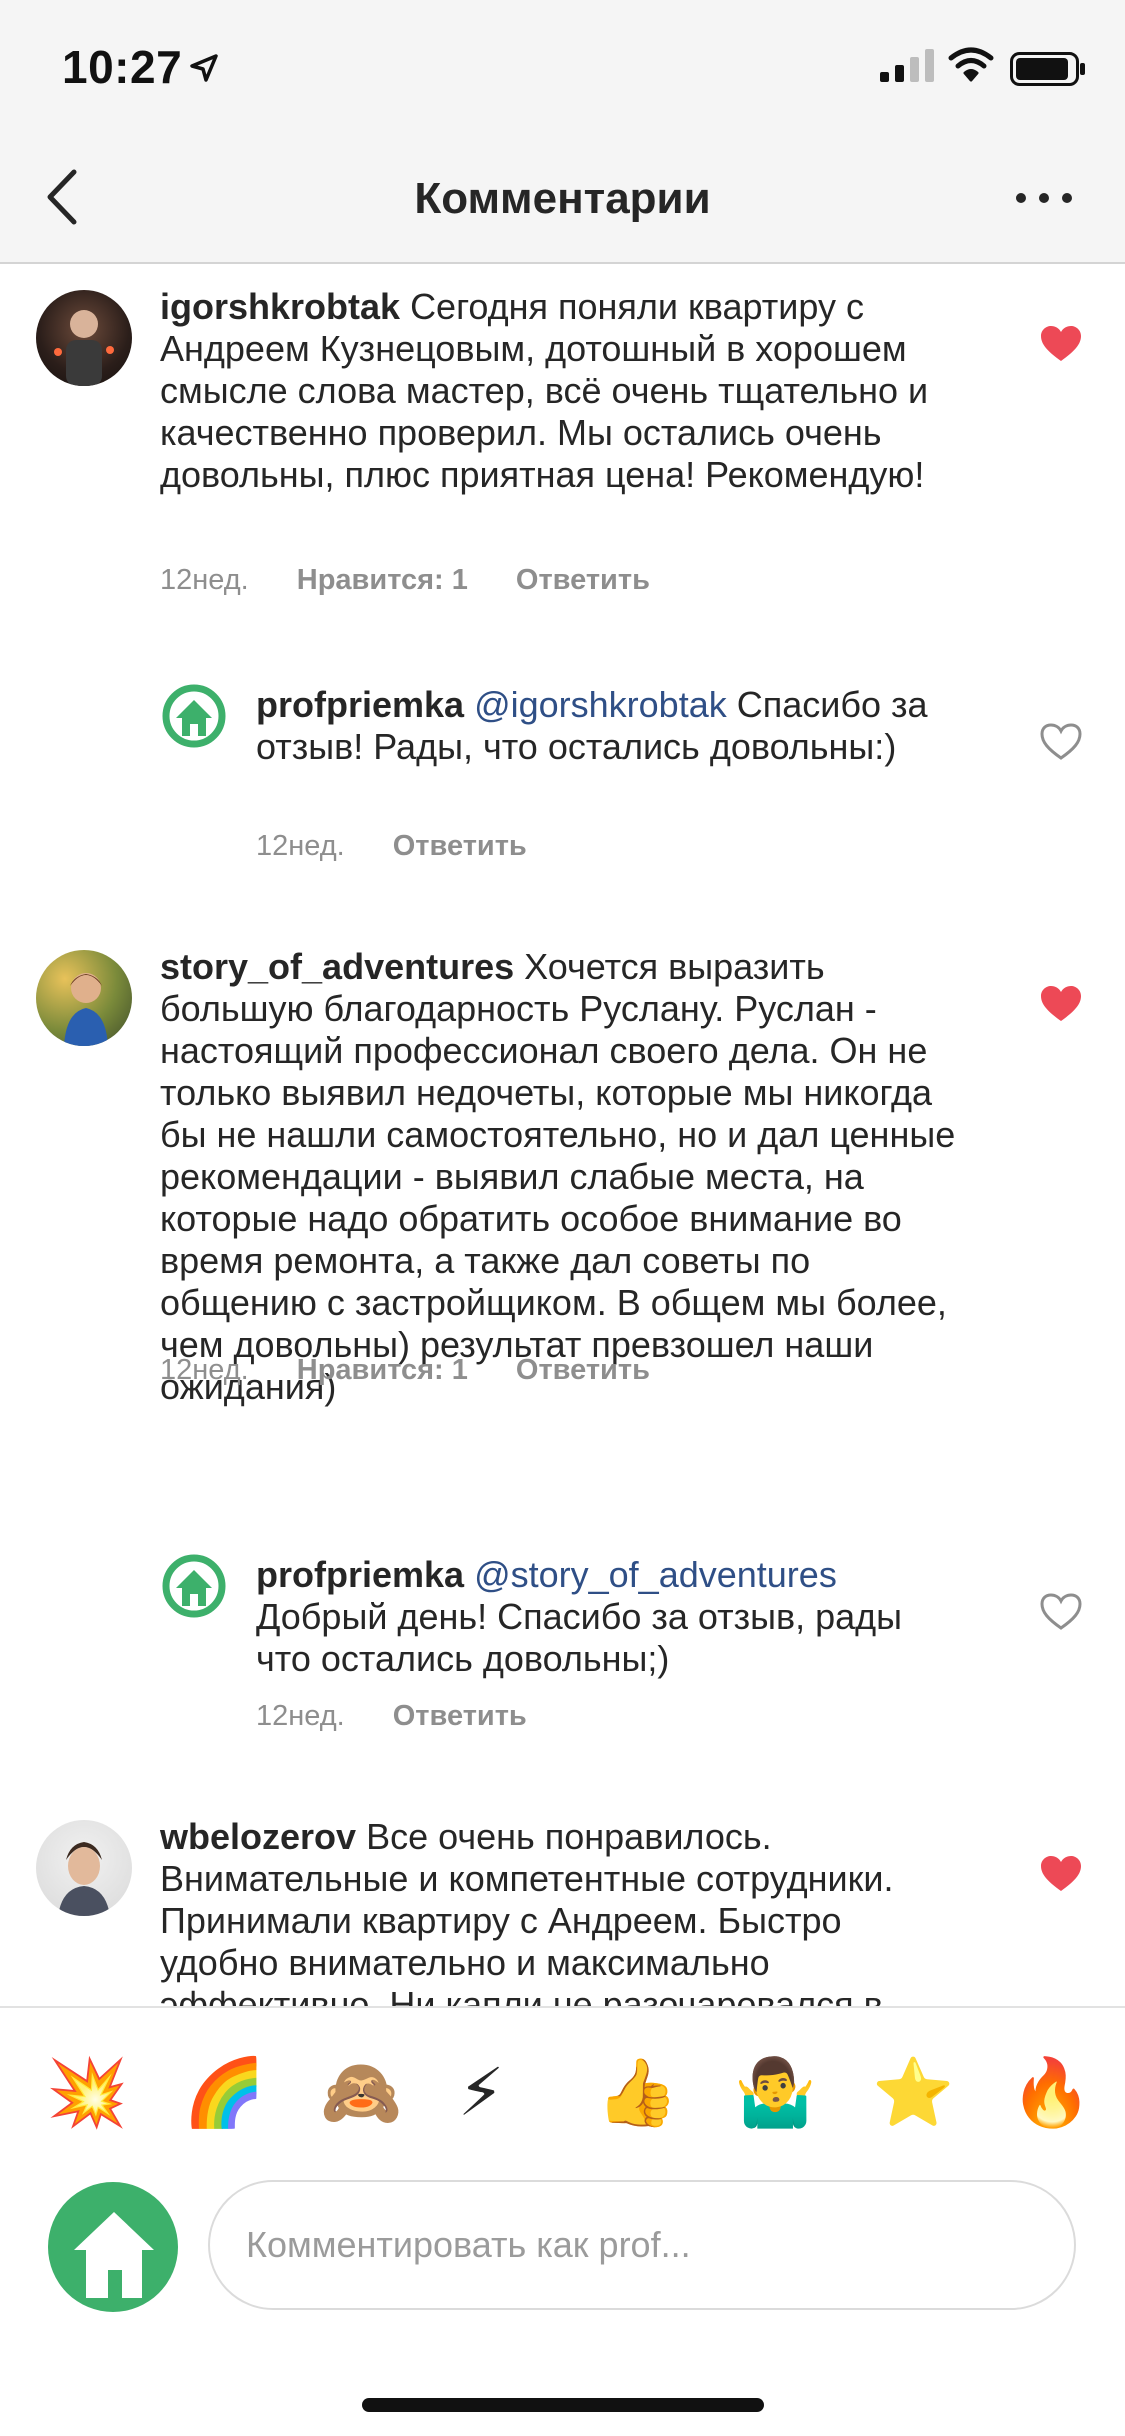 The height and width of the screenshot is (2436, 1125). Describe the element at coordinates (1044, 198) in the screenshot. I see `more-options-icon` at that location.